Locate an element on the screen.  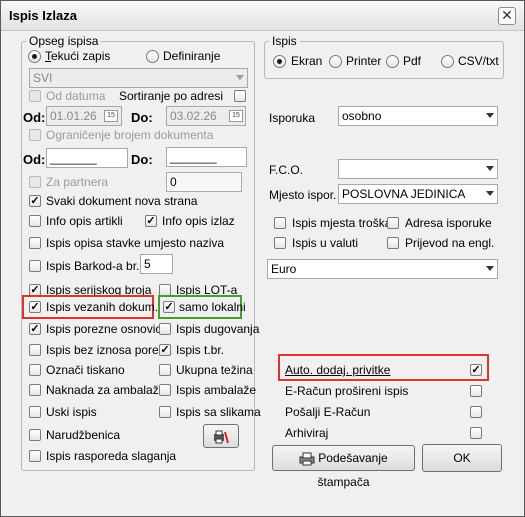
ispis-u-valuti-checkbox is located at coordinates (280, 243).